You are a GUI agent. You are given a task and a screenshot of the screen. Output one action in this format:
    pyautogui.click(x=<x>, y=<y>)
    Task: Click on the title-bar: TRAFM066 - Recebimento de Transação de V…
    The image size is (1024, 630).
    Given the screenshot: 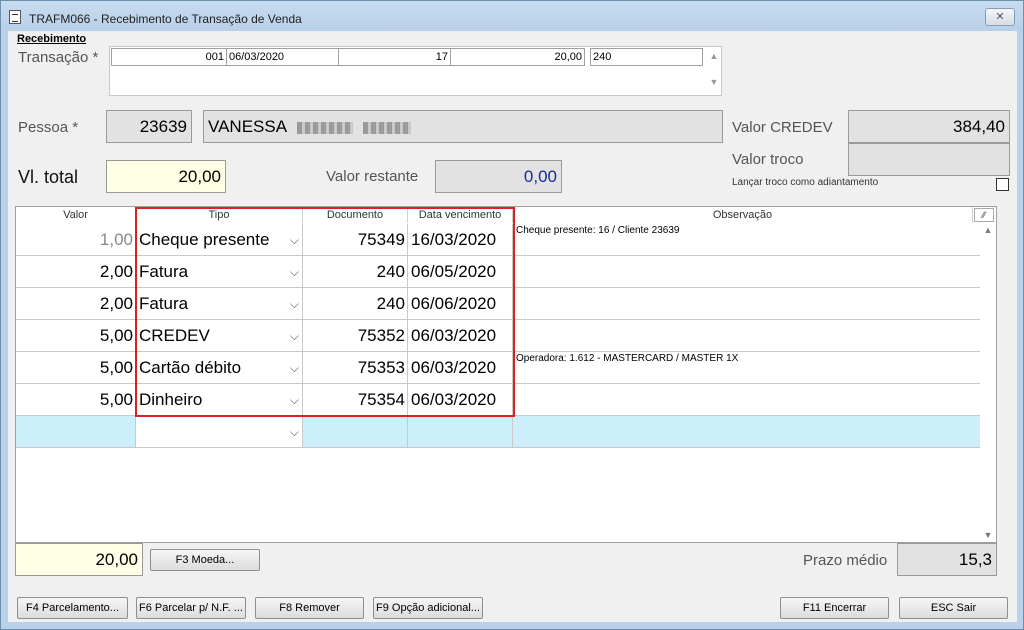 What is the action you would take?
    pyautogui.click(x=512, y=16)
    